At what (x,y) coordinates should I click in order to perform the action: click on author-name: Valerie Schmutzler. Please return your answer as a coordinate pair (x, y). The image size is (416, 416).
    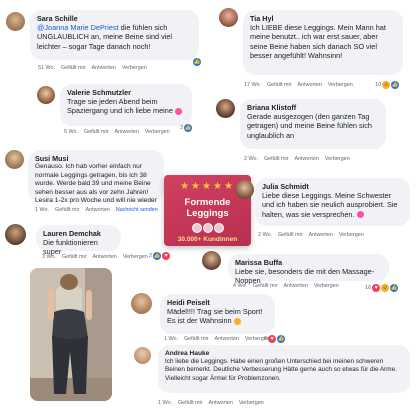
    Looking at the image, I should click on (126, 92).